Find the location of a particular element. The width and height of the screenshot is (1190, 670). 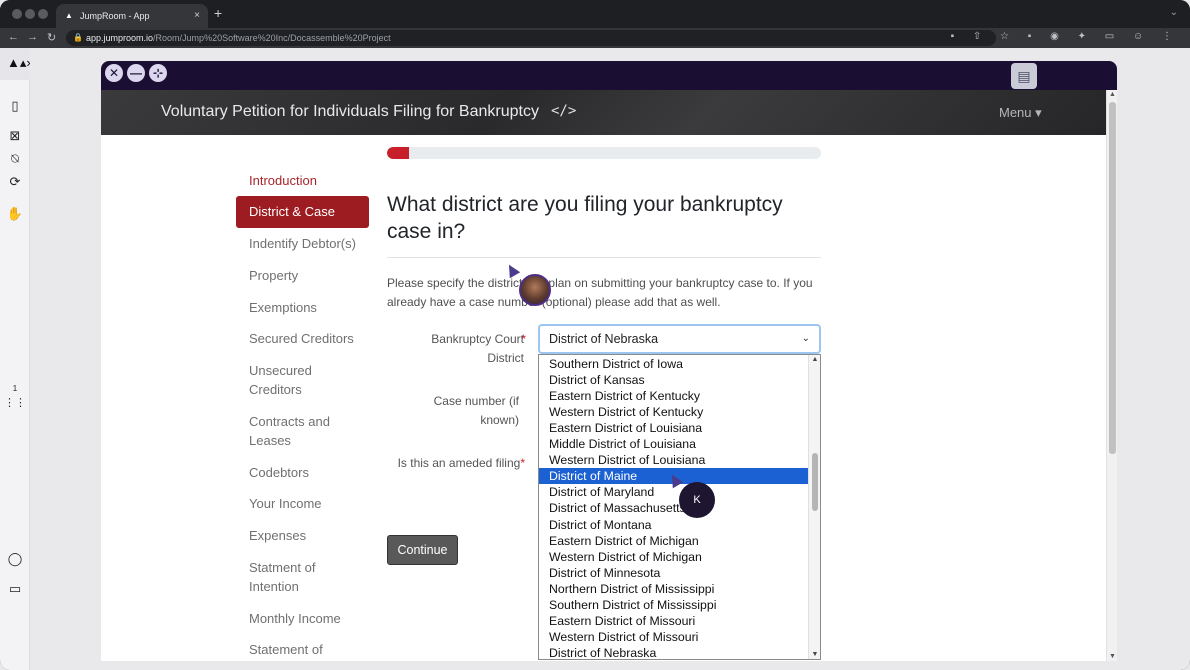

clipboard-icon: ▤ is located at coordinates (1024, 76).